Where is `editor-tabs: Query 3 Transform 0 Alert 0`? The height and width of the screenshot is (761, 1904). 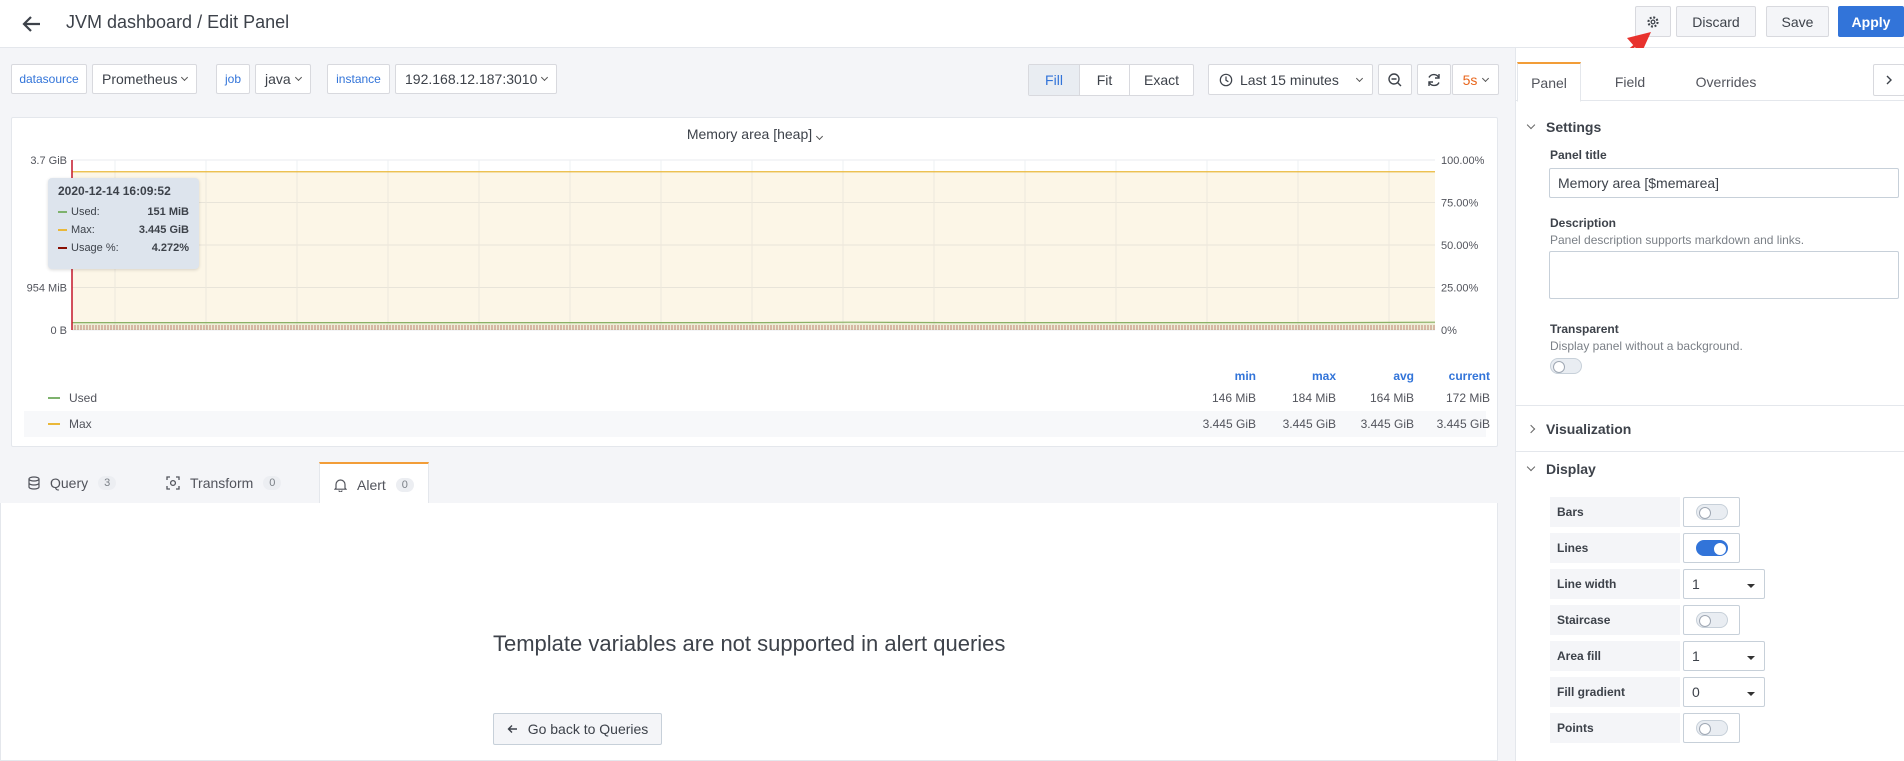
editor-tabs: Query 3 Transform 0 Alert 0 is located at coordinates (749, 483).